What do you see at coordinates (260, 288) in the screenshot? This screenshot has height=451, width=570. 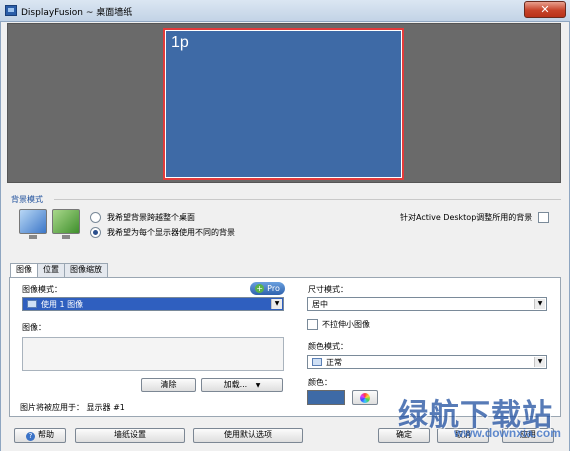 I see `plus-icon: +` at bounding box center [260, 288].